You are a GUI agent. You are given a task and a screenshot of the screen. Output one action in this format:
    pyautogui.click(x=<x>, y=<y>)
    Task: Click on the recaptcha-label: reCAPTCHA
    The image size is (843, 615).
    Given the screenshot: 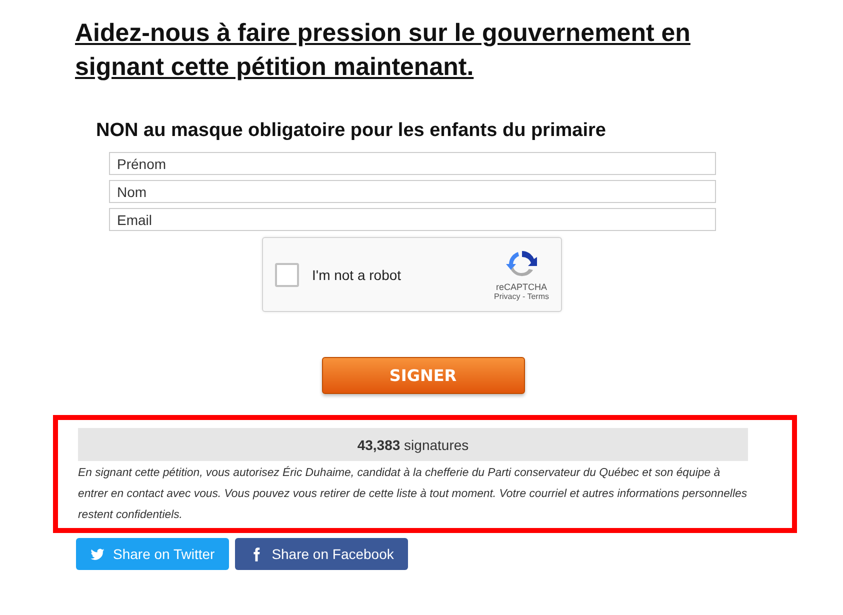 What is the action you would take?
    pyautogui.click(x=521, y=287)
    